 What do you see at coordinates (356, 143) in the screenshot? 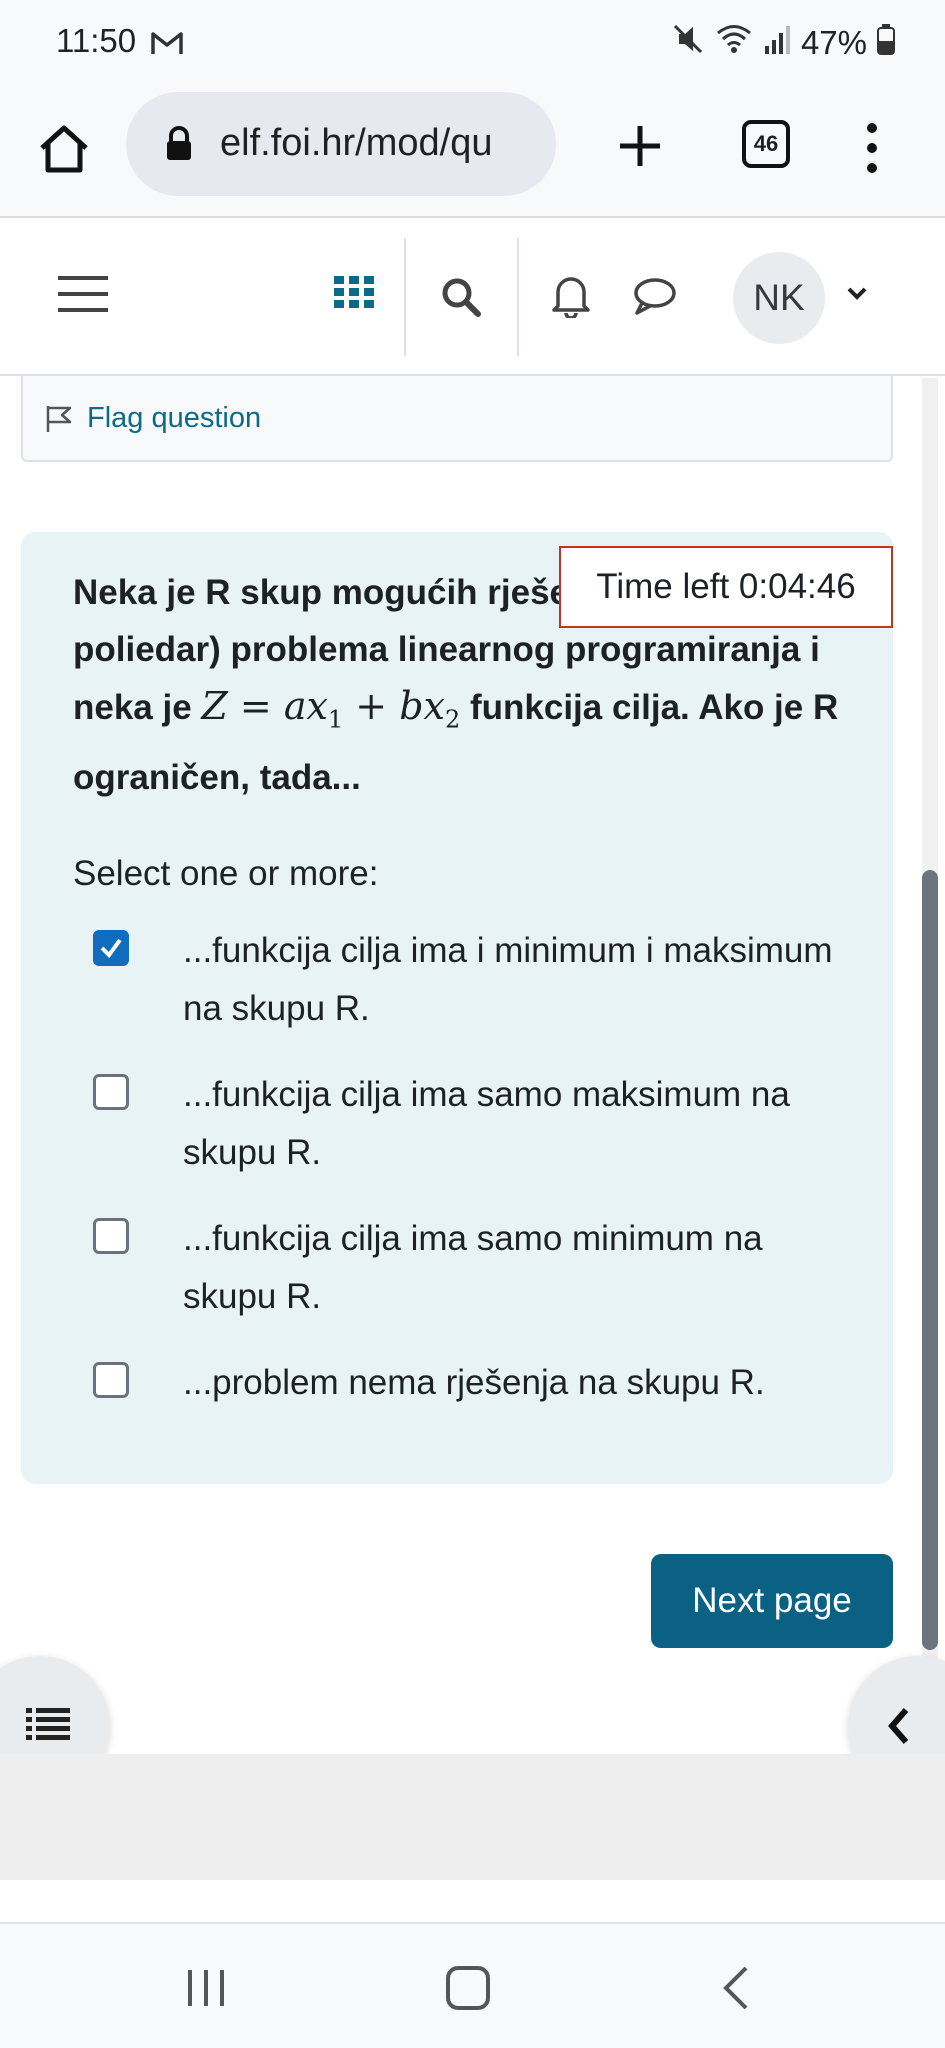
I see `url-text: elf.foi.hr/mod/qu` at bounding box center [356, 143].